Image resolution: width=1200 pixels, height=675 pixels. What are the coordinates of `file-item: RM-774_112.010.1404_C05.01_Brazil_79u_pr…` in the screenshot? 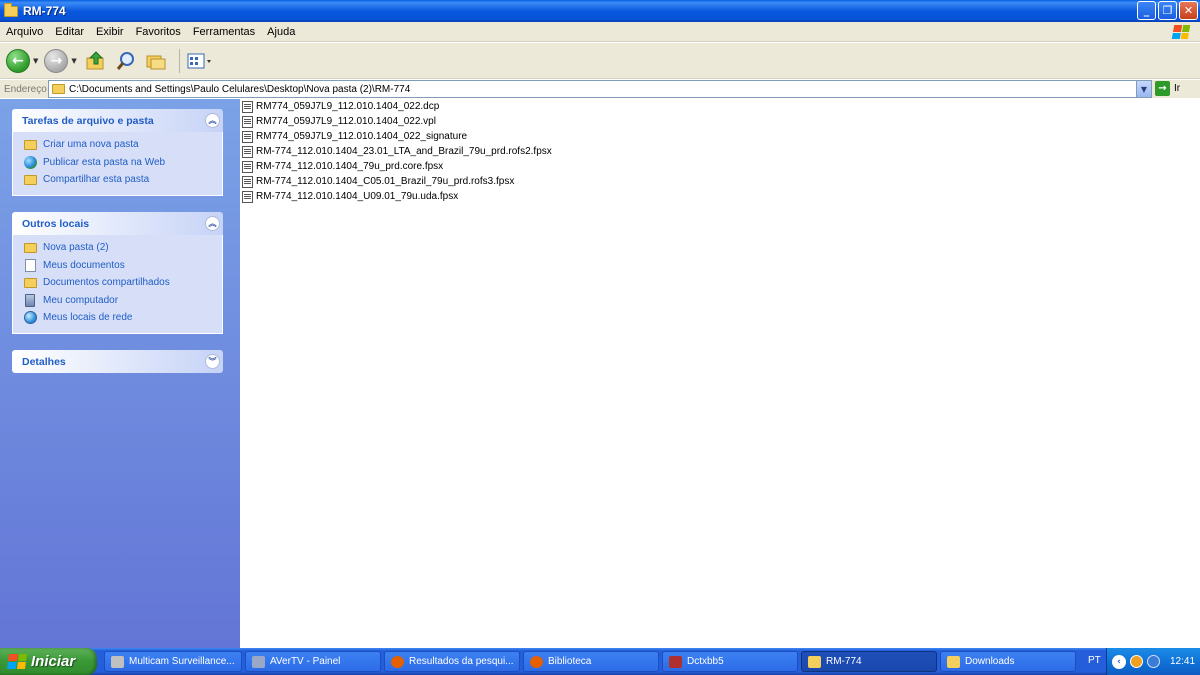 It's located at (378, 181).